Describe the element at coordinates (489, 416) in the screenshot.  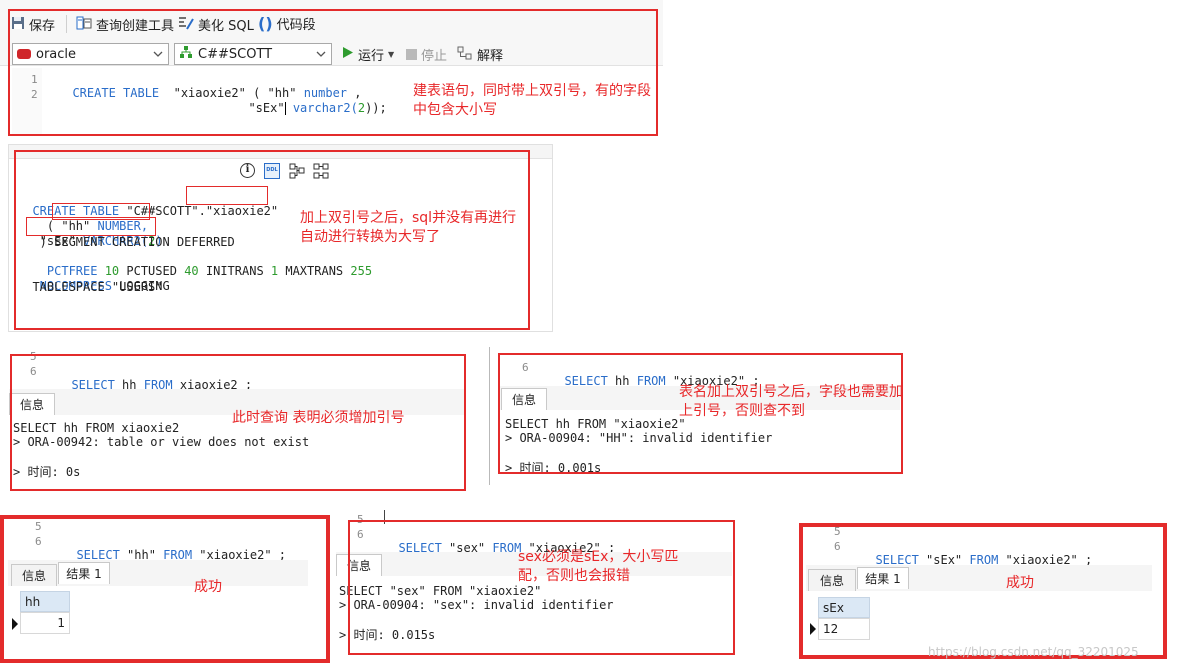
I see `vertical-divider` at that location.